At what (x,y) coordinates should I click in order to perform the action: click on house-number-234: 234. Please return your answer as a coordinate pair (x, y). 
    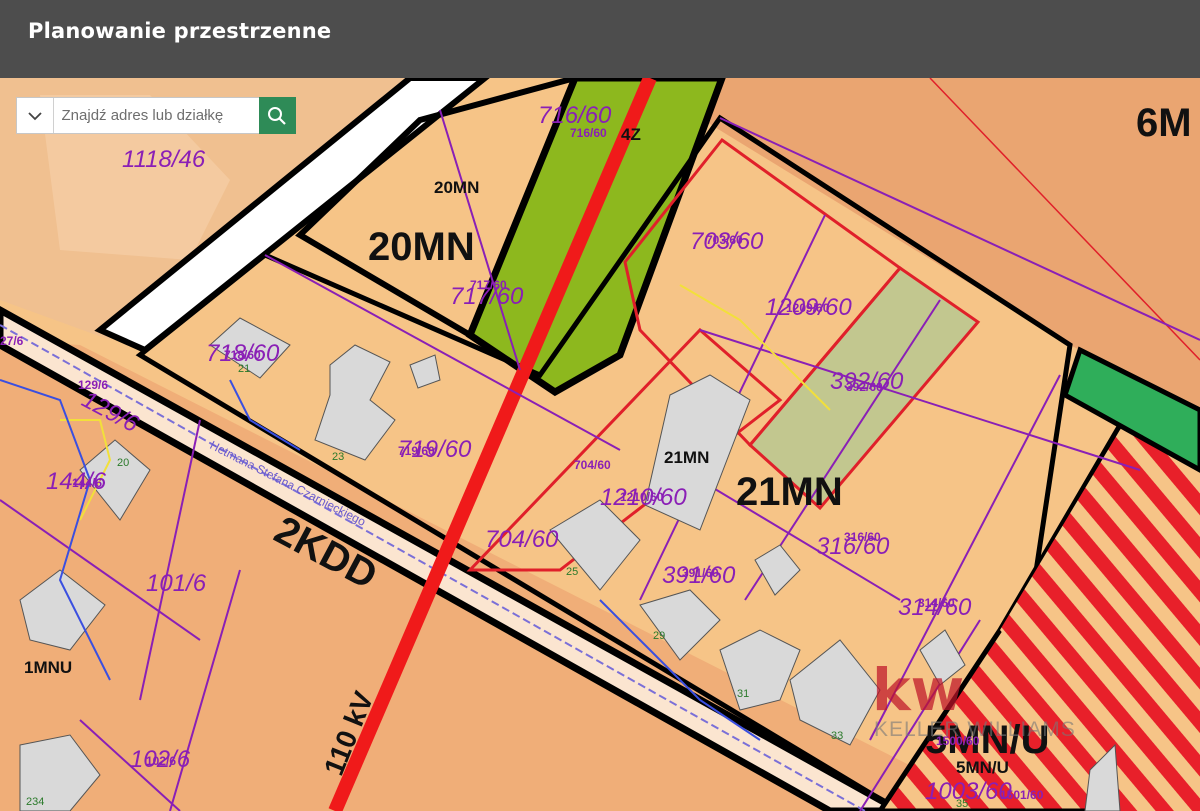
    Looking at the image, I should click on (35, 802).